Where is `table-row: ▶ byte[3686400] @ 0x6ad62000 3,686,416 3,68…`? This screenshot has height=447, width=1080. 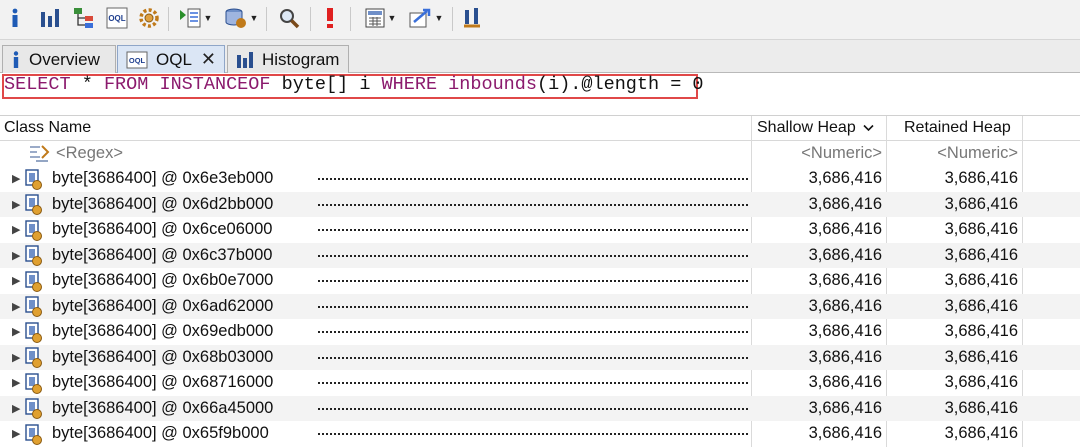
table-row: ▶ byte[3686400] @ 0x6ad62000 3,686,416 3,68… is located at coordinates (540, 306).